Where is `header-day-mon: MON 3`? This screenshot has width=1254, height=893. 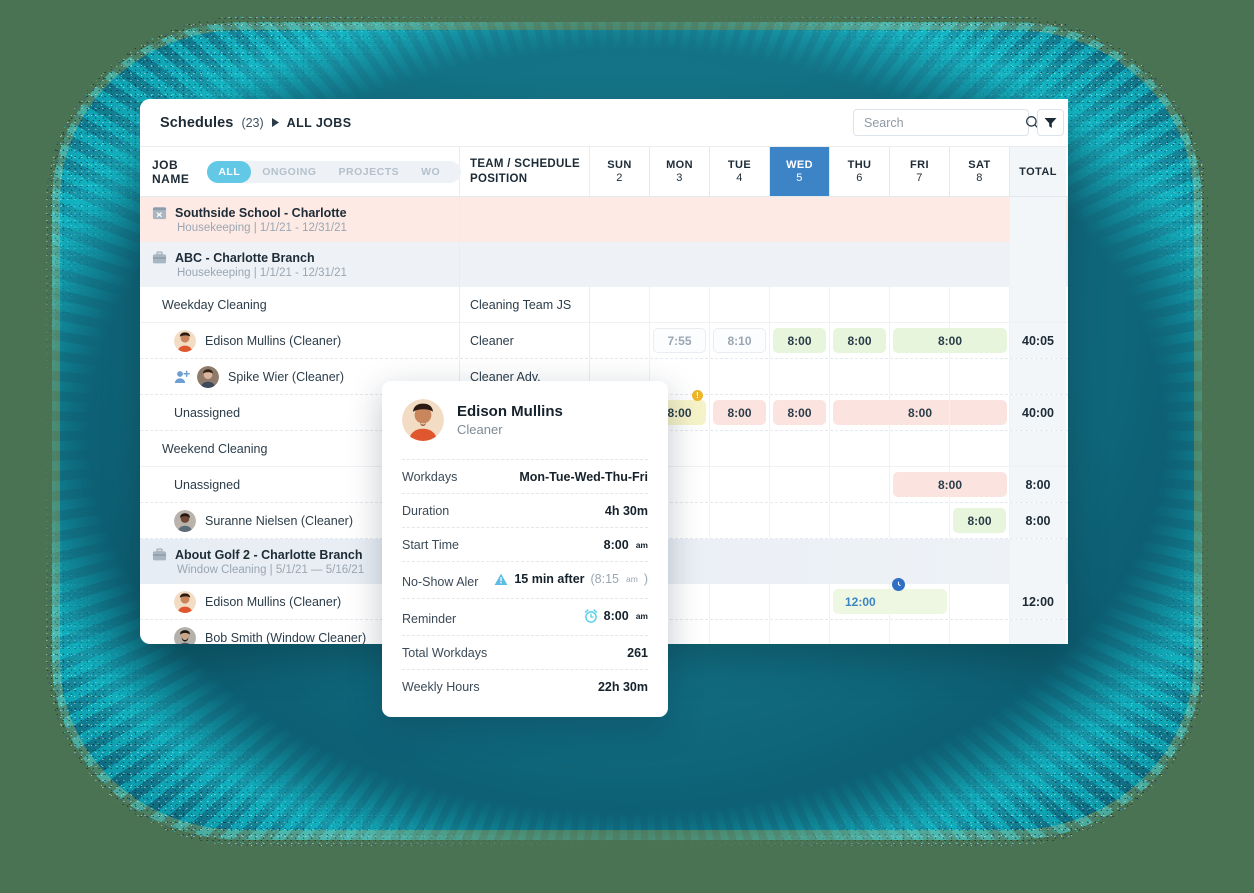 header-day-mon: MON 3 is located at coordinates (680, 171).